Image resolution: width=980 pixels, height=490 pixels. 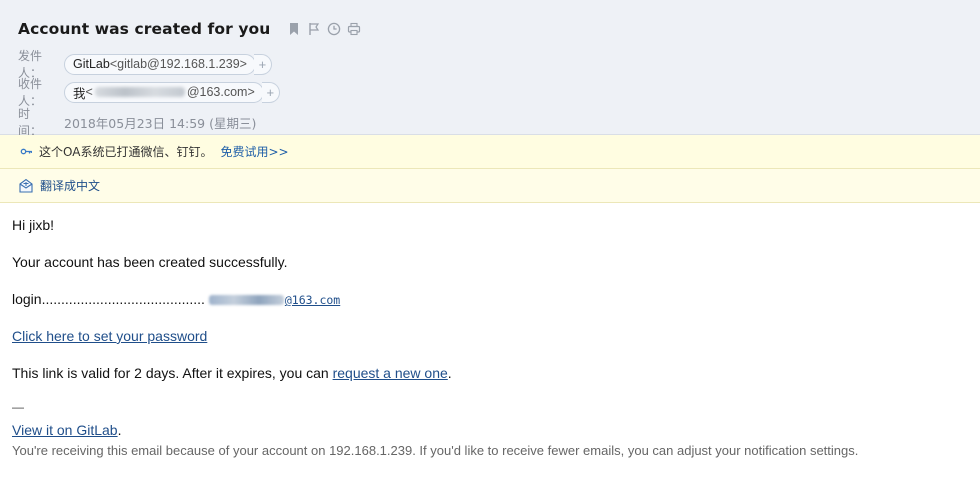 I want to click on promo-text: 这个OA系统已打通微信、钉钉。, so click(x=126, y=152).